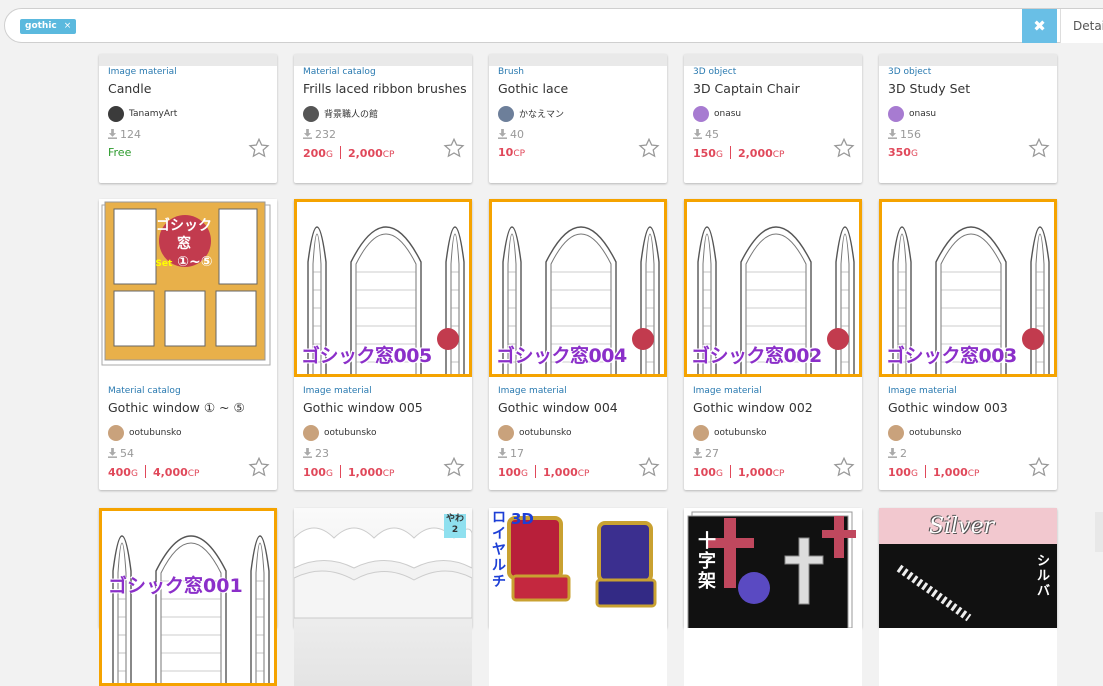 This screenshot has width=1103, height=686. Describe the element at coordinates (1099, 532) in the screenshot. I see `scrollbar` at that location.